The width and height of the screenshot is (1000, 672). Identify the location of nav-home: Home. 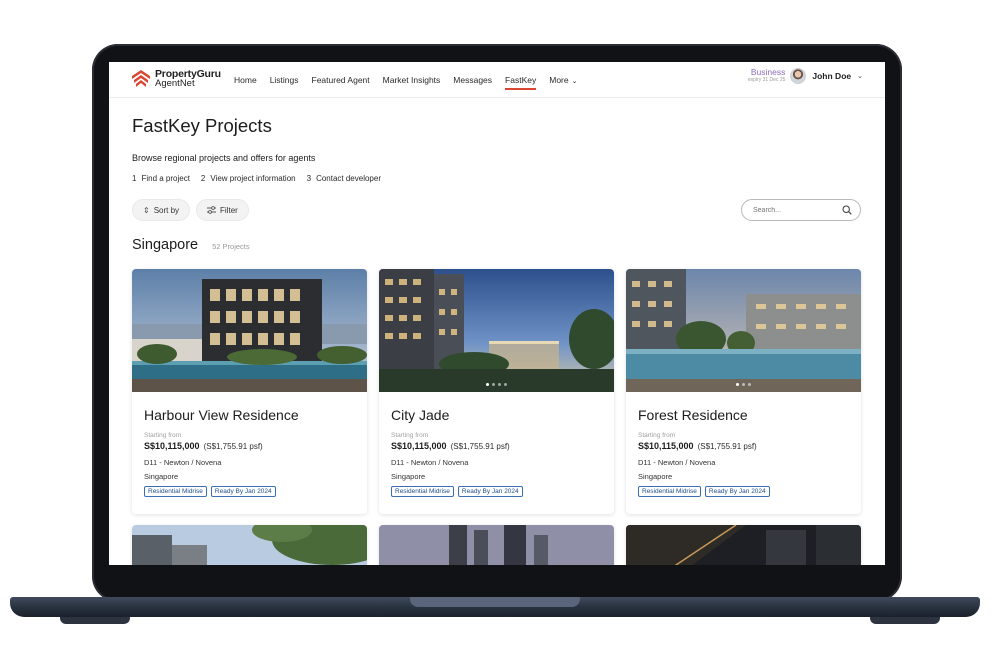
(245, 80).